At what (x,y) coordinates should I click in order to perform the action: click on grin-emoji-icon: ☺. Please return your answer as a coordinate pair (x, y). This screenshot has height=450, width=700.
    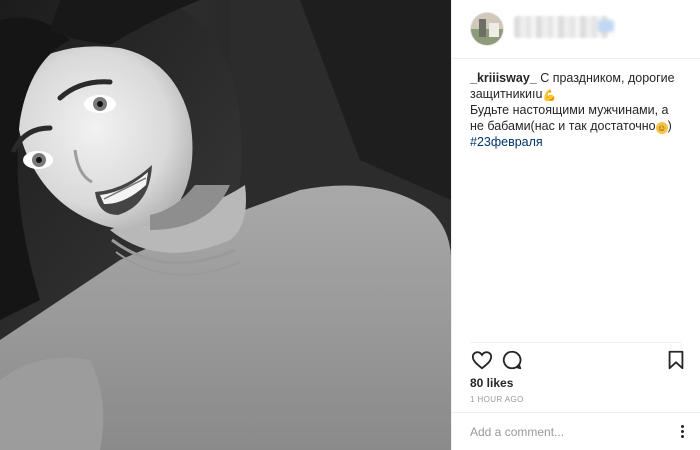
    Looking at the image, I should click on (661, 128).